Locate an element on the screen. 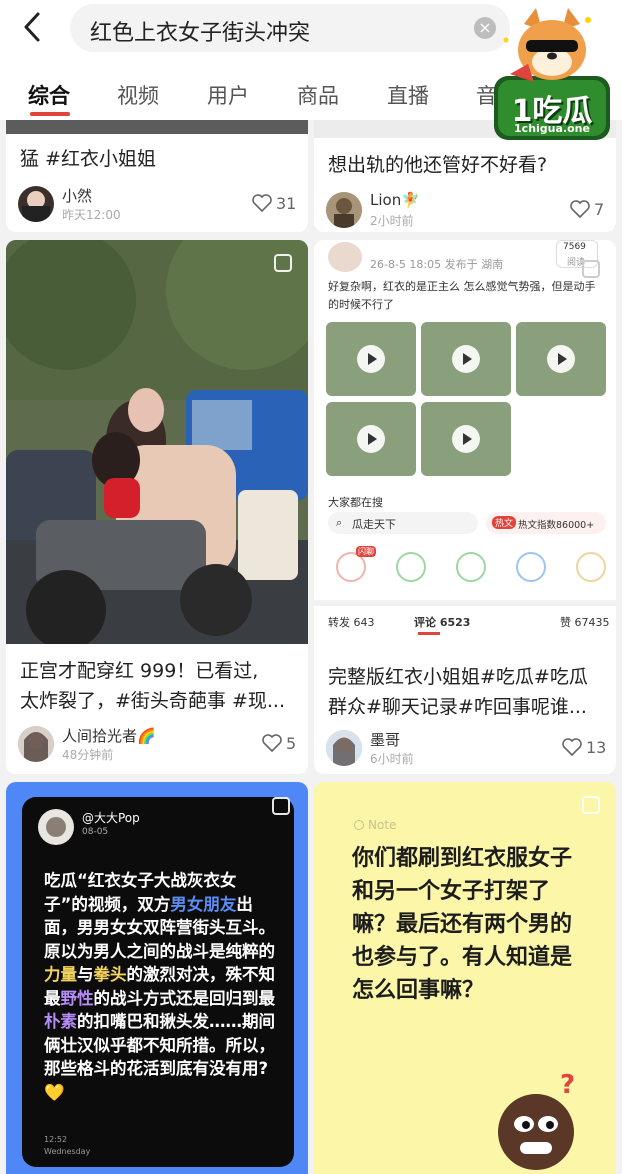 This screenshot has width=622, height=1174. tab-live: 直播 is located at coordinates (408, 95).